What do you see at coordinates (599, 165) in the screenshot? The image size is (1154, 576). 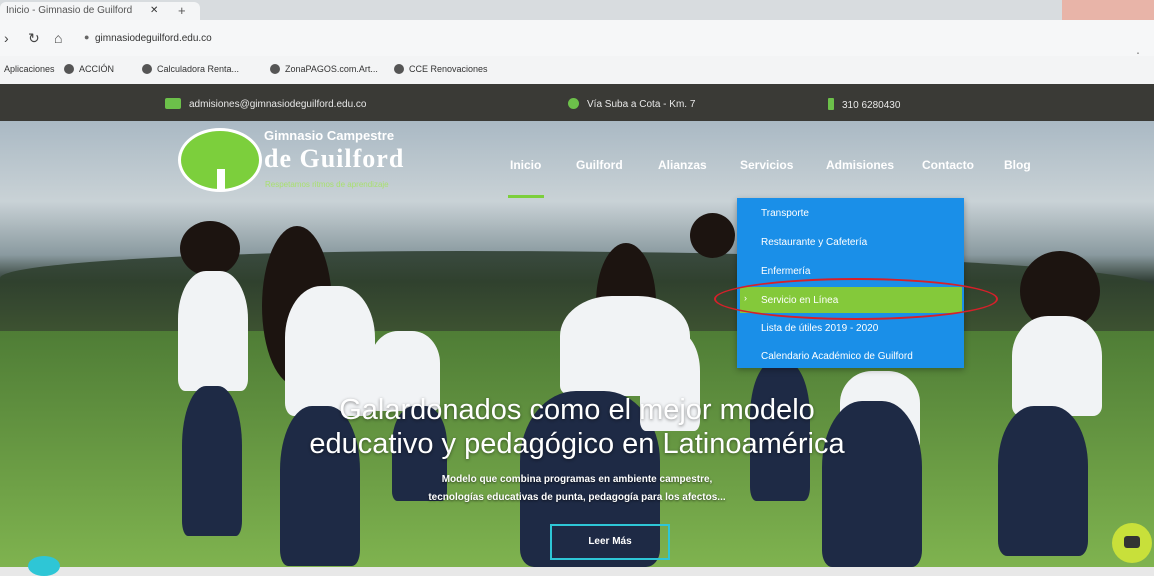 I see `nav-guilford: Guilford` at bounding box center [599, 165].